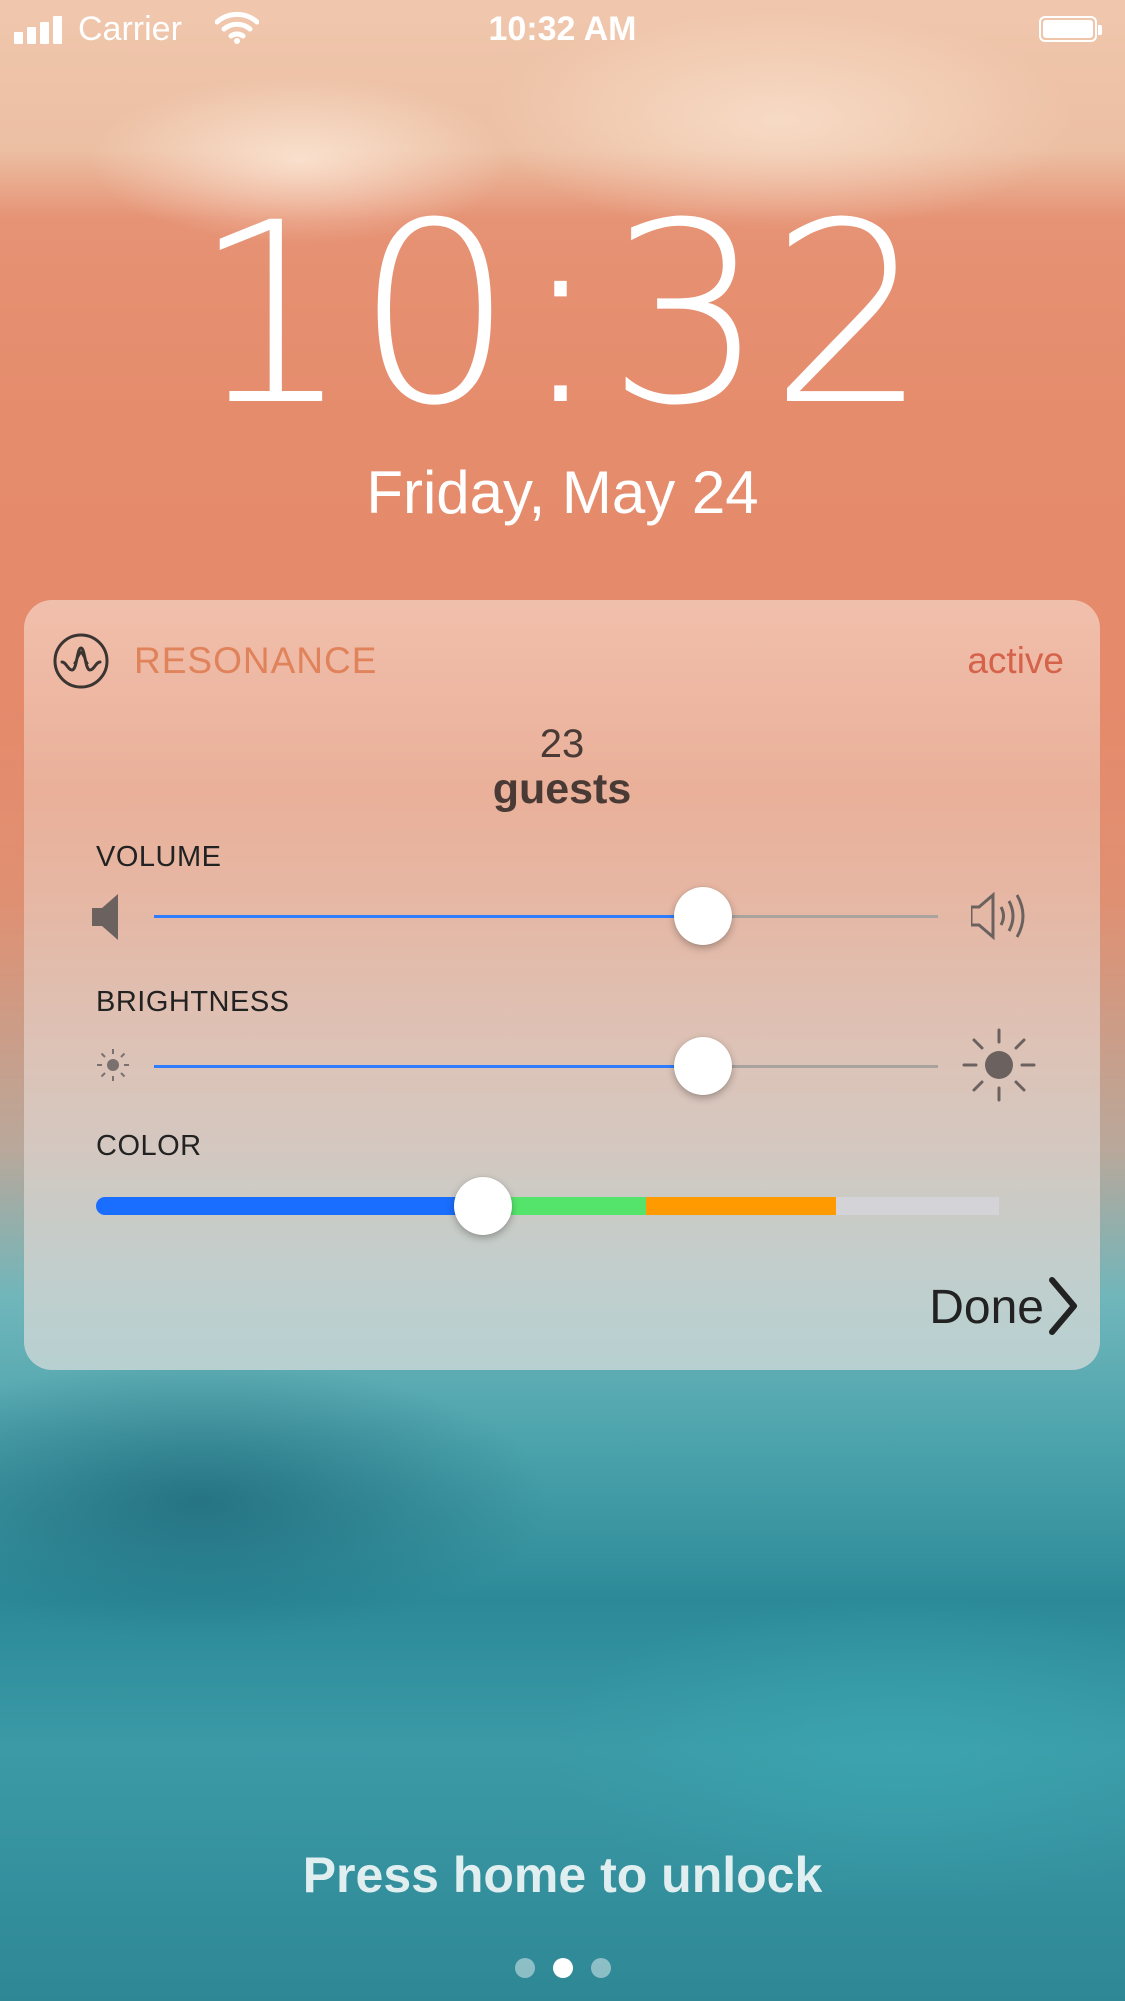 Image resolution: width=1125 pixels, height=2001 pixels. I want to click on color-segment-orange, so click(741, 1206).